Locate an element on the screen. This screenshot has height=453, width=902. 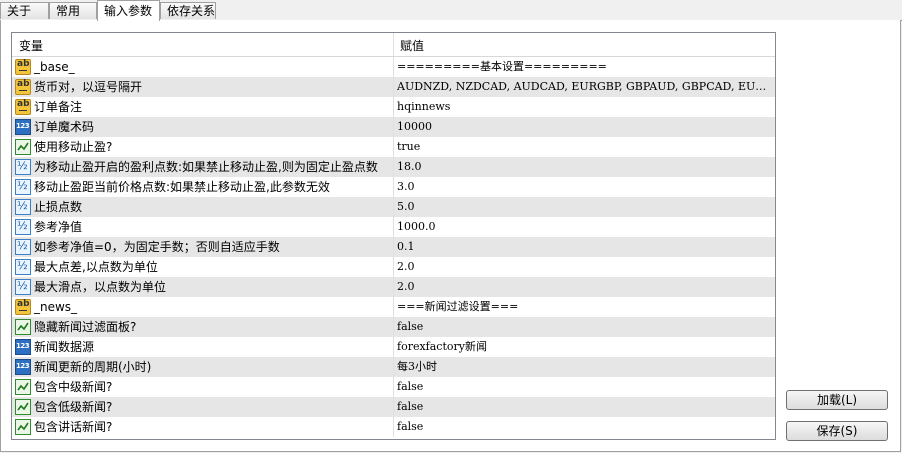
parameter-name: 止损点数 is located at coordinates (58, 207).